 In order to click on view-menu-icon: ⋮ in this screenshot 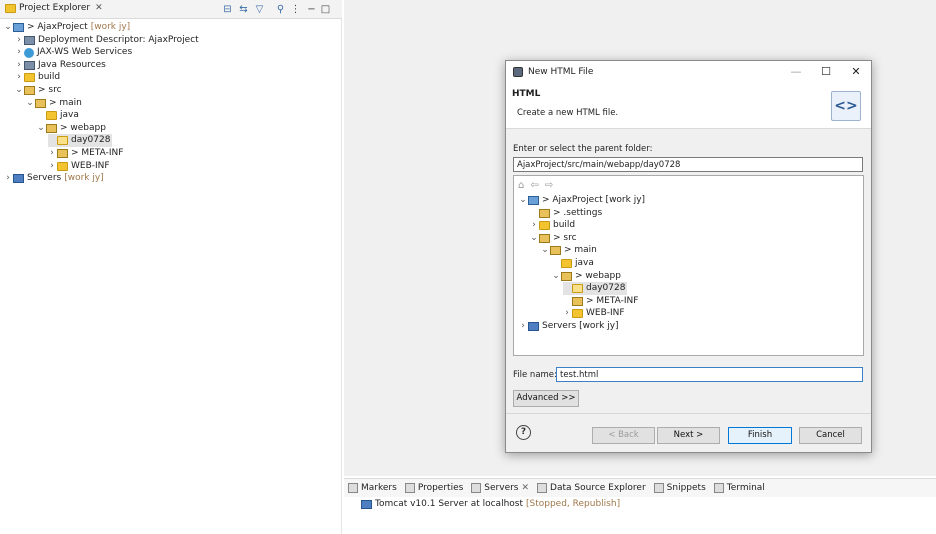, I will do `click(295, 9)`.